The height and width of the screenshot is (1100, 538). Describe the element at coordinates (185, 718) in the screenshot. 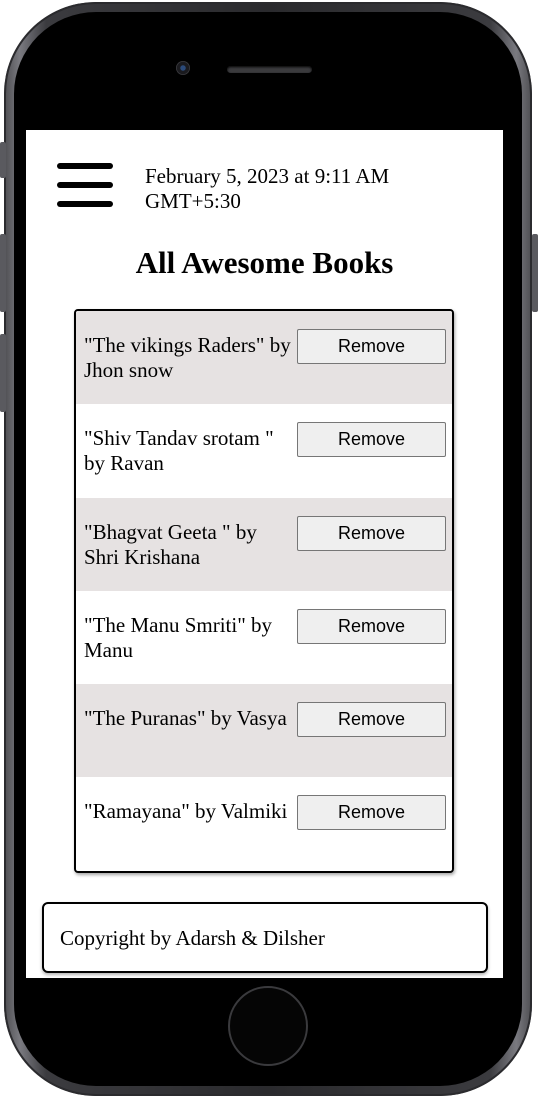

I see `book-title: "The Puranas" by Vasya` at that location.